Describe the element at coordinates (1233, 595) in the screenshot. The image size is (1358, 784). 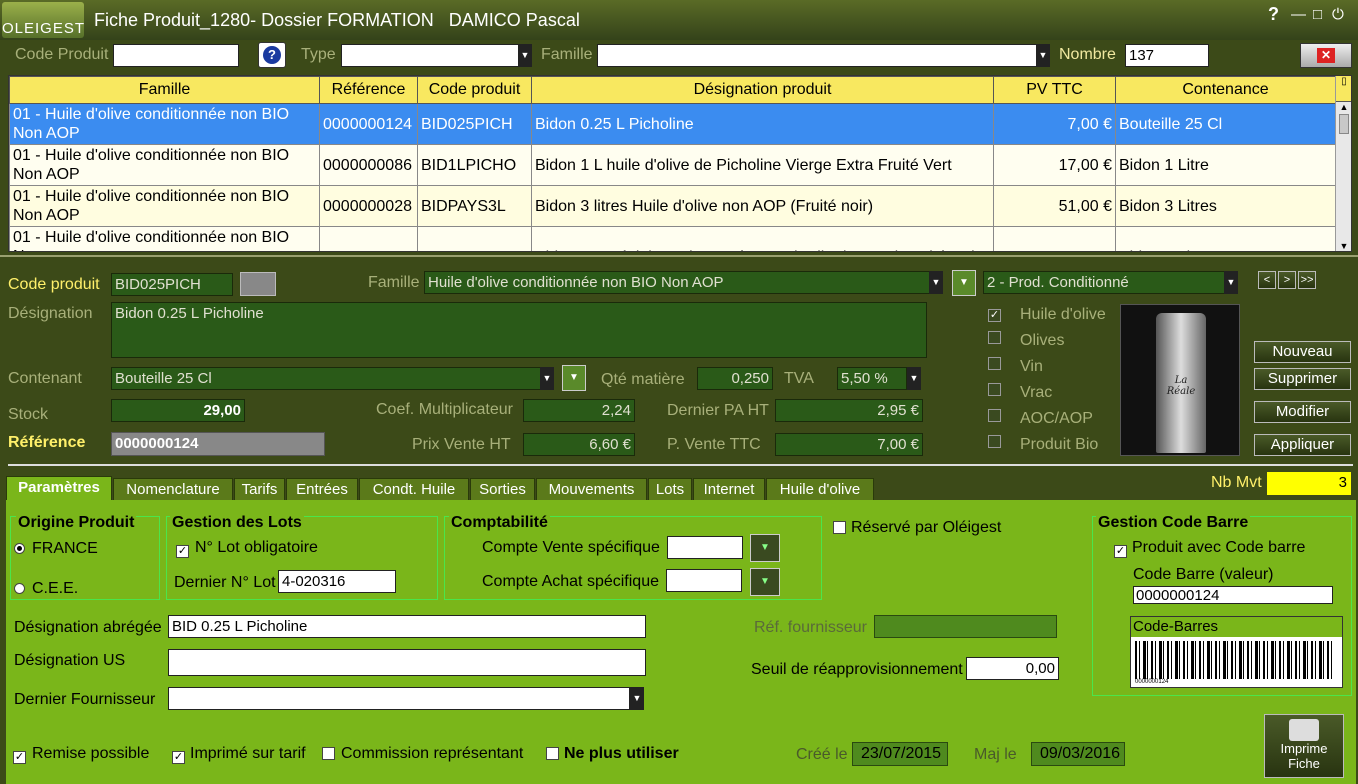
I see `codebarre-valeur-input: 0000000124` at that location.